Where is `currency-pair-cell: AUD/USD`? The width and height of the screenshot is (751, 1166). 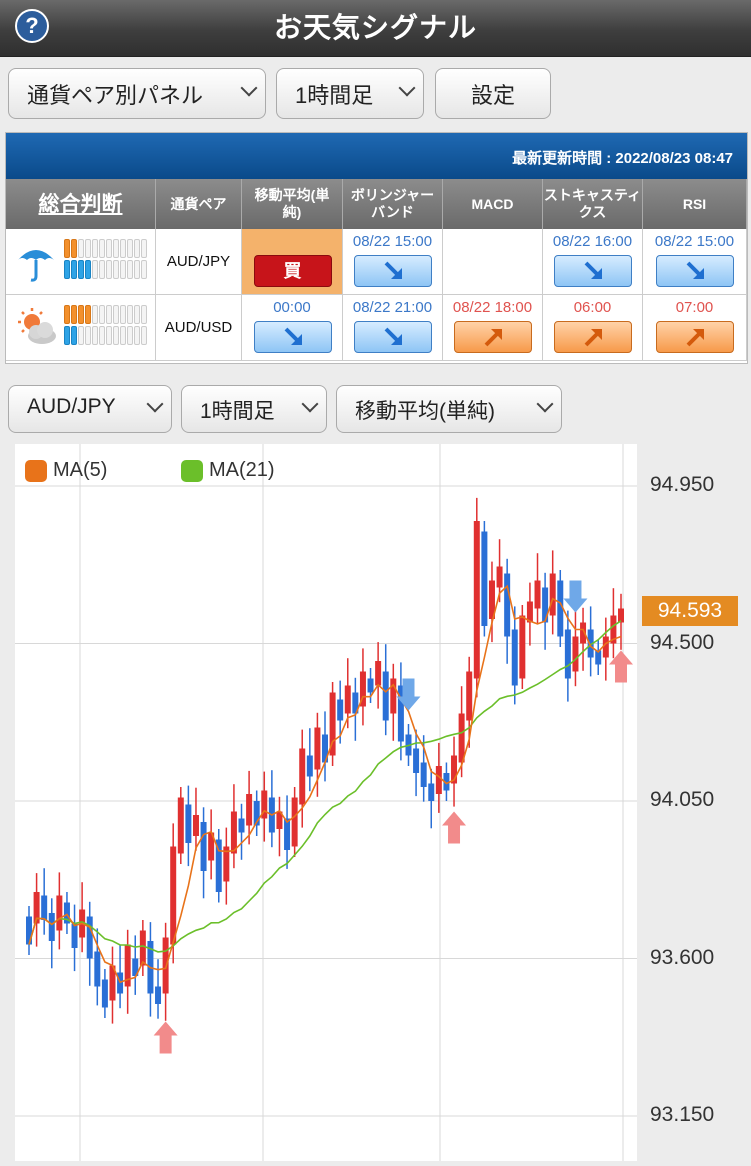 currency-pair-cell: AUD/USD is located at coordinates (199, 328).